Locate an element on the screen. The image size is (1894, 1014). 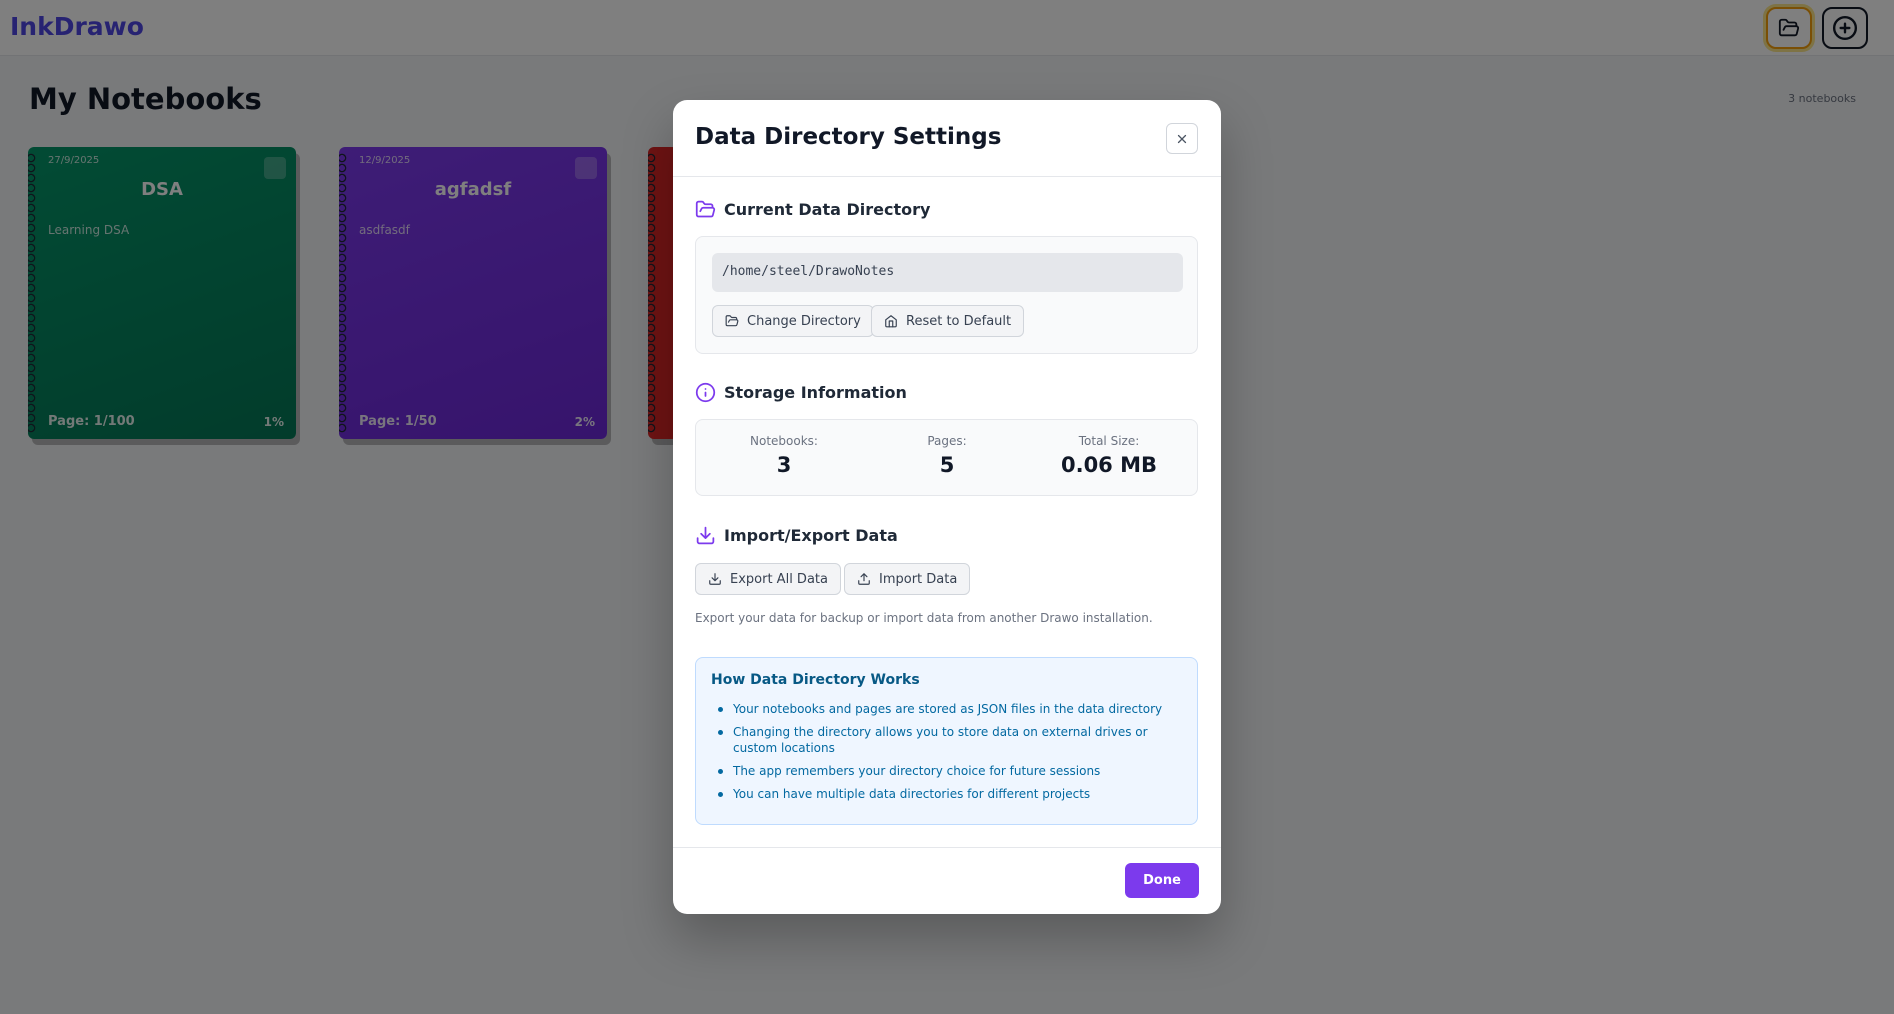
storage-heading: Storage Information is located at coordinates (801, 392).